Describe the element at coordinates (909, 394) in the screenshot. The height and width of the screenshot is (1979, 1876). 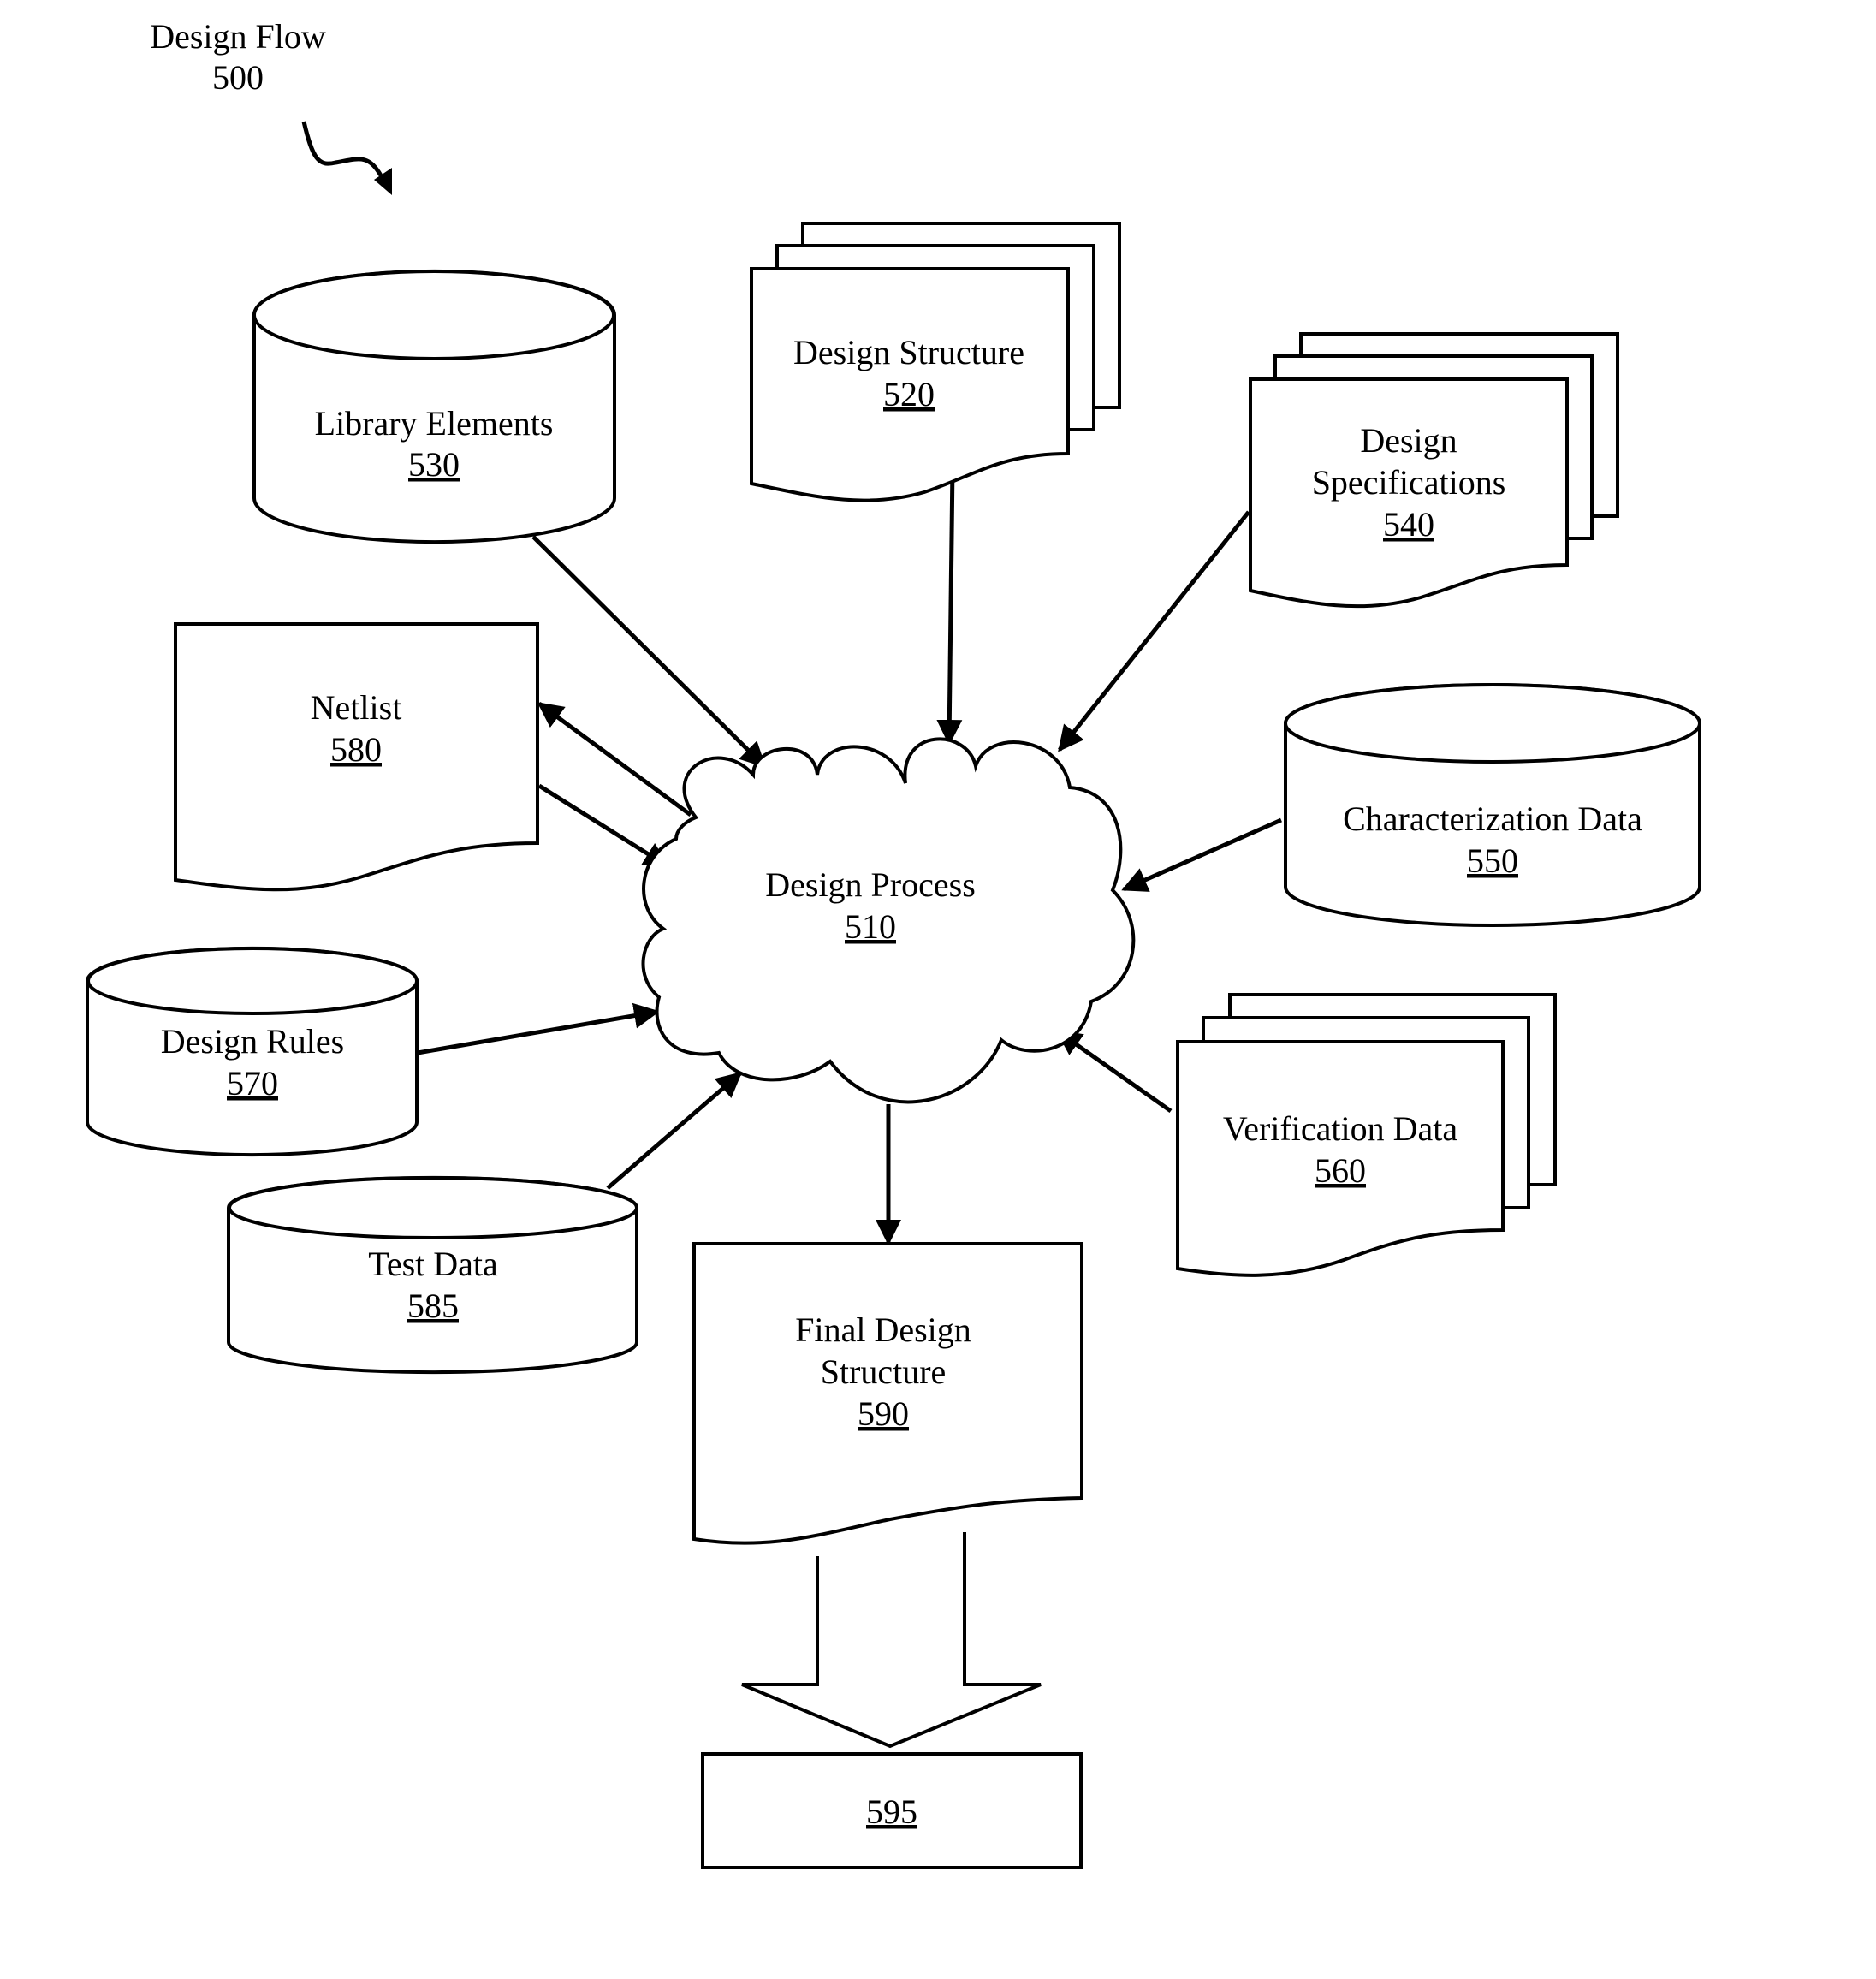
I see `node-ref: 520` at that location.